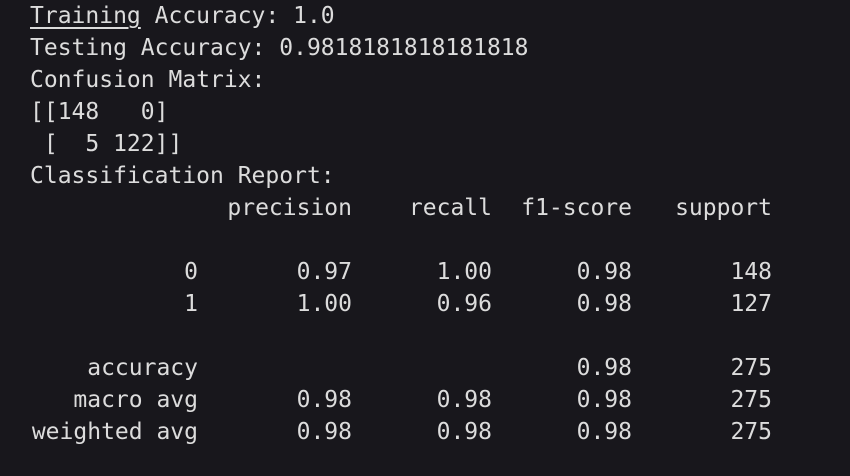 The width and height of the screenshot is (850, 476). What do you see at coordinates (450, 208) in the screenshot?
I see `report-header-recall: recall` at bounding box center [450, 208].